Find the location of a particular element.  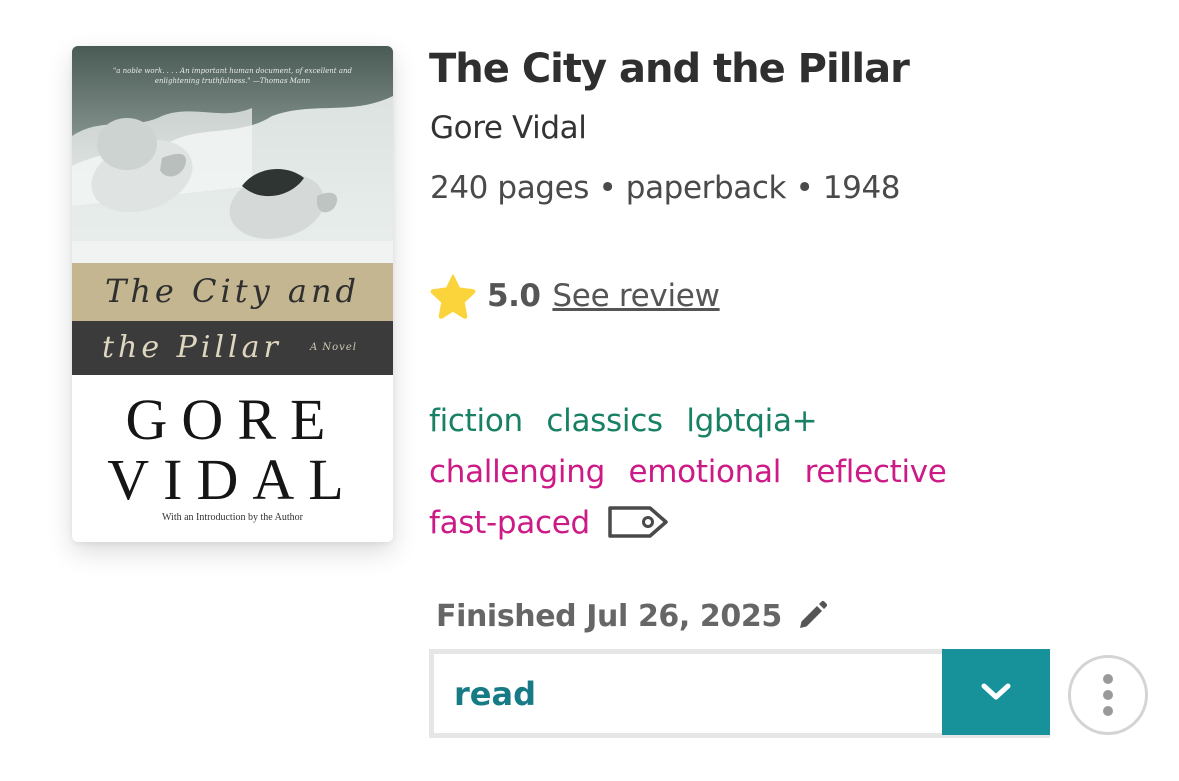

cover-subtitle: A Novel is located at coordinates (333, 347).